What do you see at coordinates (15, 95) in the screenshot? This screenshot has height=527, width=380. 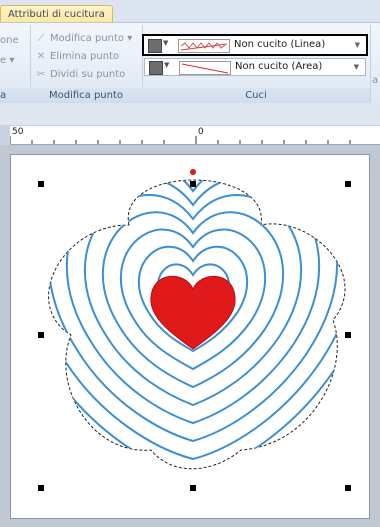 I see `cut-group-label: a` at bounding box center [15, 95].